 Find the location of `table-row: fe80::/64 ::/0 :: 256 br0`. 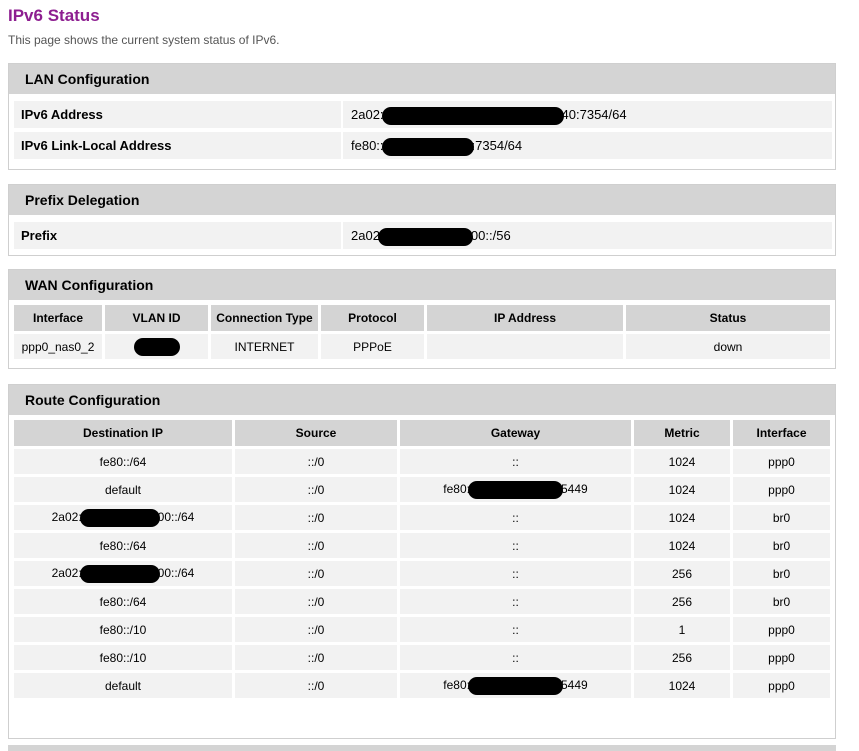

table-row: fe80::/64 ::/0 :: 256 br0 is located at coordinates (422, 601).